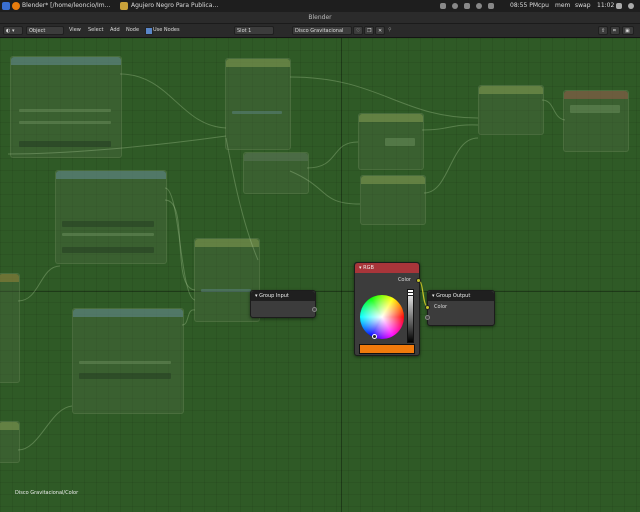 The image size is (640, 512). I want to click on power-icon, so click(631, 6).